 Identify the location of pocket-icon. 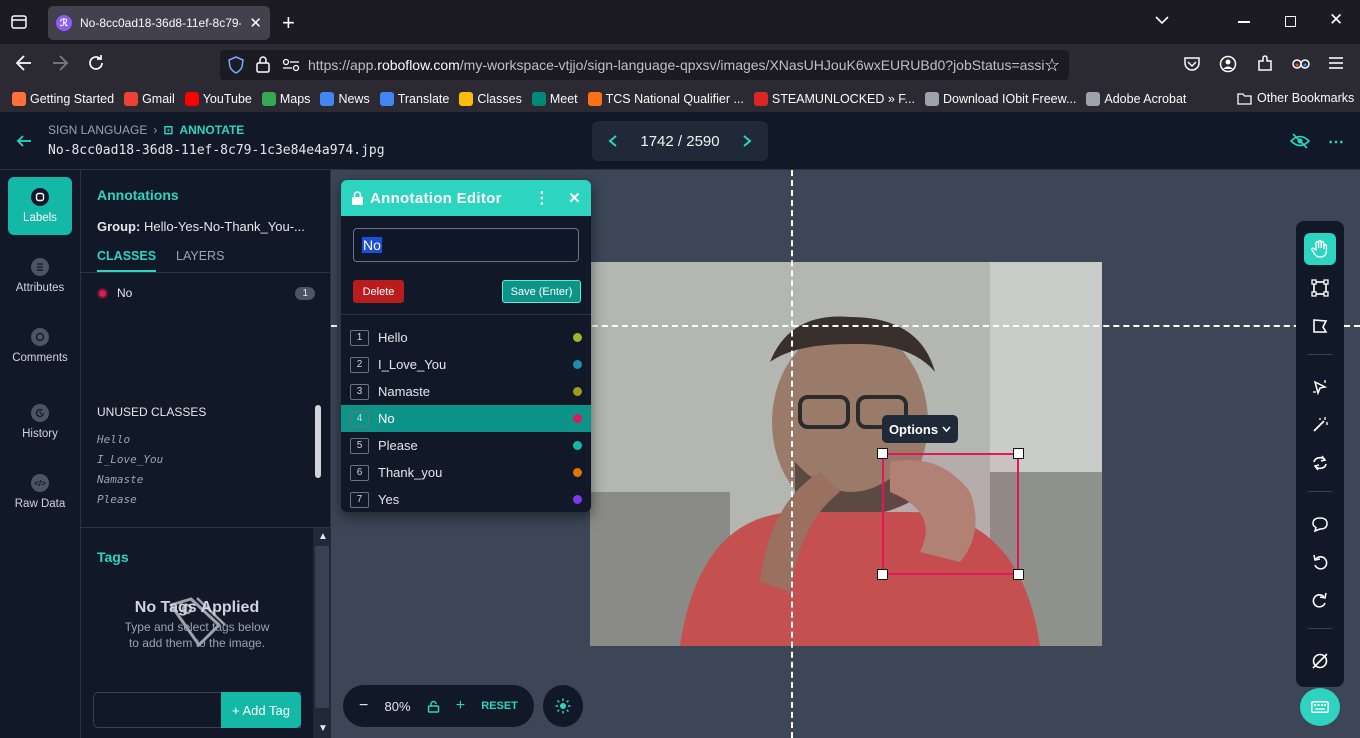
(1192, 64).